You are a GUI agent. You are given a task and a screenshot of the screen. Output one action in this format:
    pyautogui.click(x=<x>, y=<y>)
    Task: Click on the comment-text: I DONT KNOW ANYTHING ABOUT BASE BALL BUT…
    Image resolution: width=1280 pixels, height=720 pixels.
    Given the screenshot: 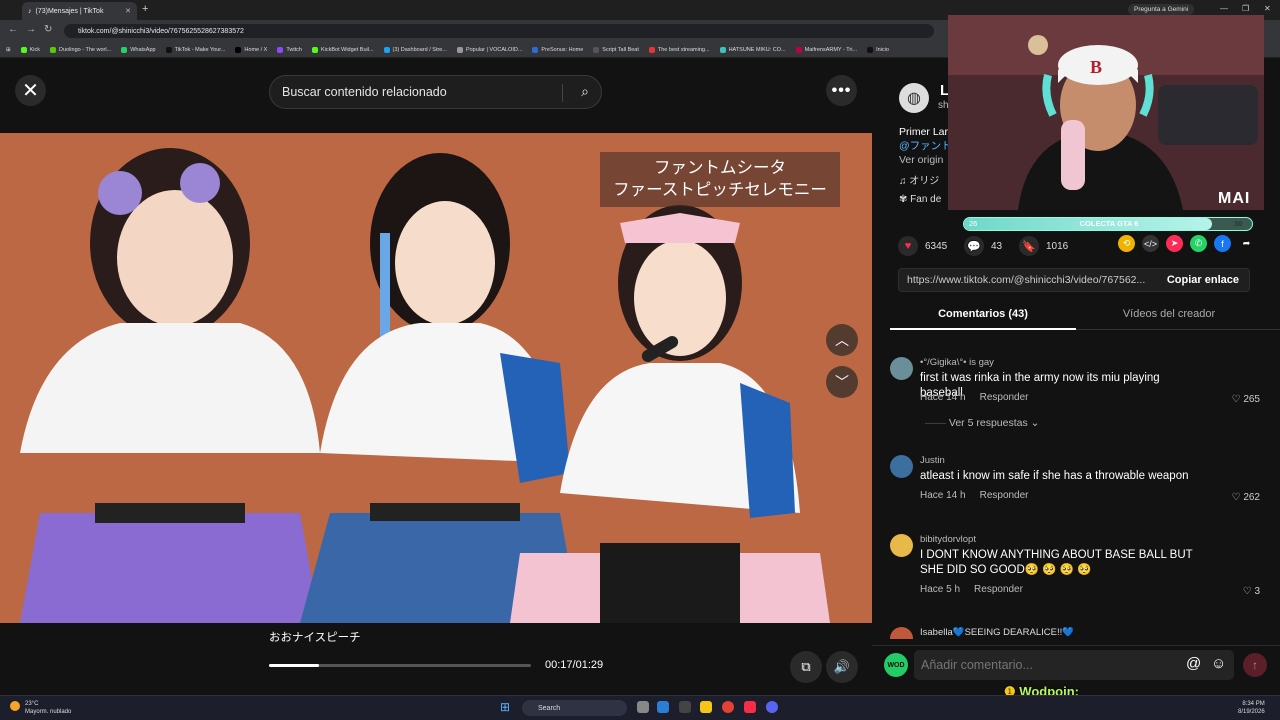 What is the action you would take?
    pyautogui.click(x=1056, y=562)
    